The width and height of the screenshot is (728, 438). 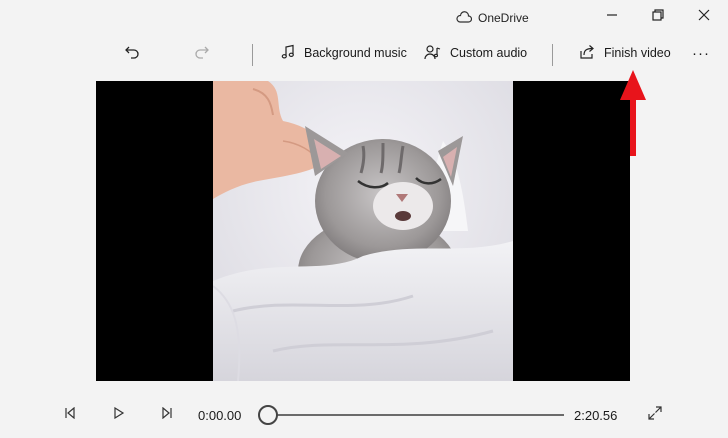 I want to click on person-audio-icon, so click(x=433, y=53).